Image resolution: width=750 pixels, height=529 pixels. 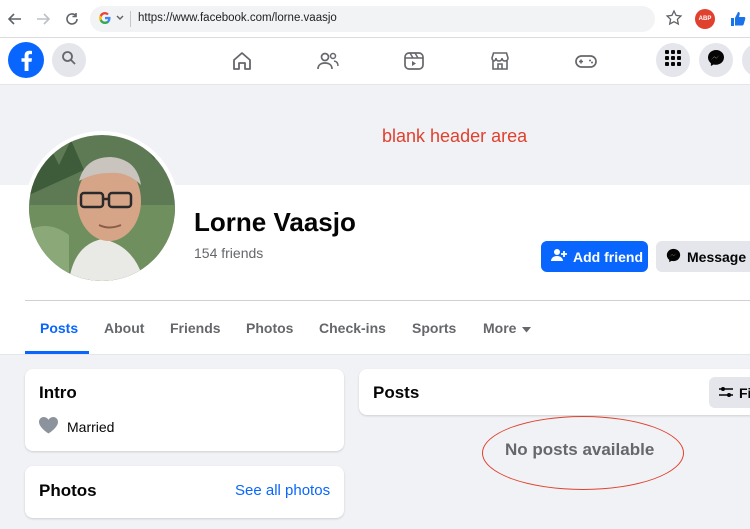 I want to click on tab-posts: Posts, so click(x=59, y=328).